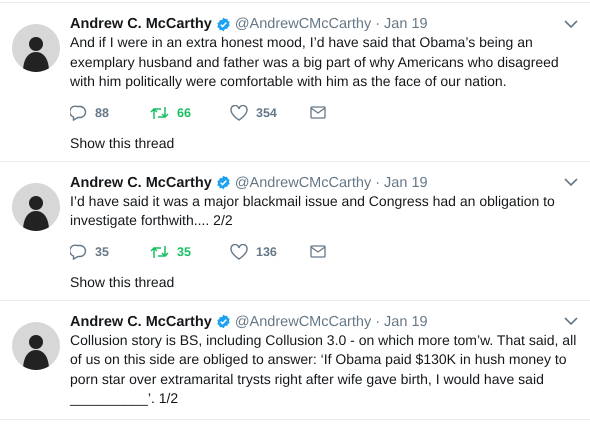 Image resolution: width=590 pixels, height=426 pixels. Describe the element at coordinates (315, 62) in the screenshot. I see `tweet-text: And if I were in an extra honest mood, I’d have said that Obama’s being an exemplary husband and father was a big part of why Americans who disagreed with him politically were comfortable with him as the face of our nation.` at that location.